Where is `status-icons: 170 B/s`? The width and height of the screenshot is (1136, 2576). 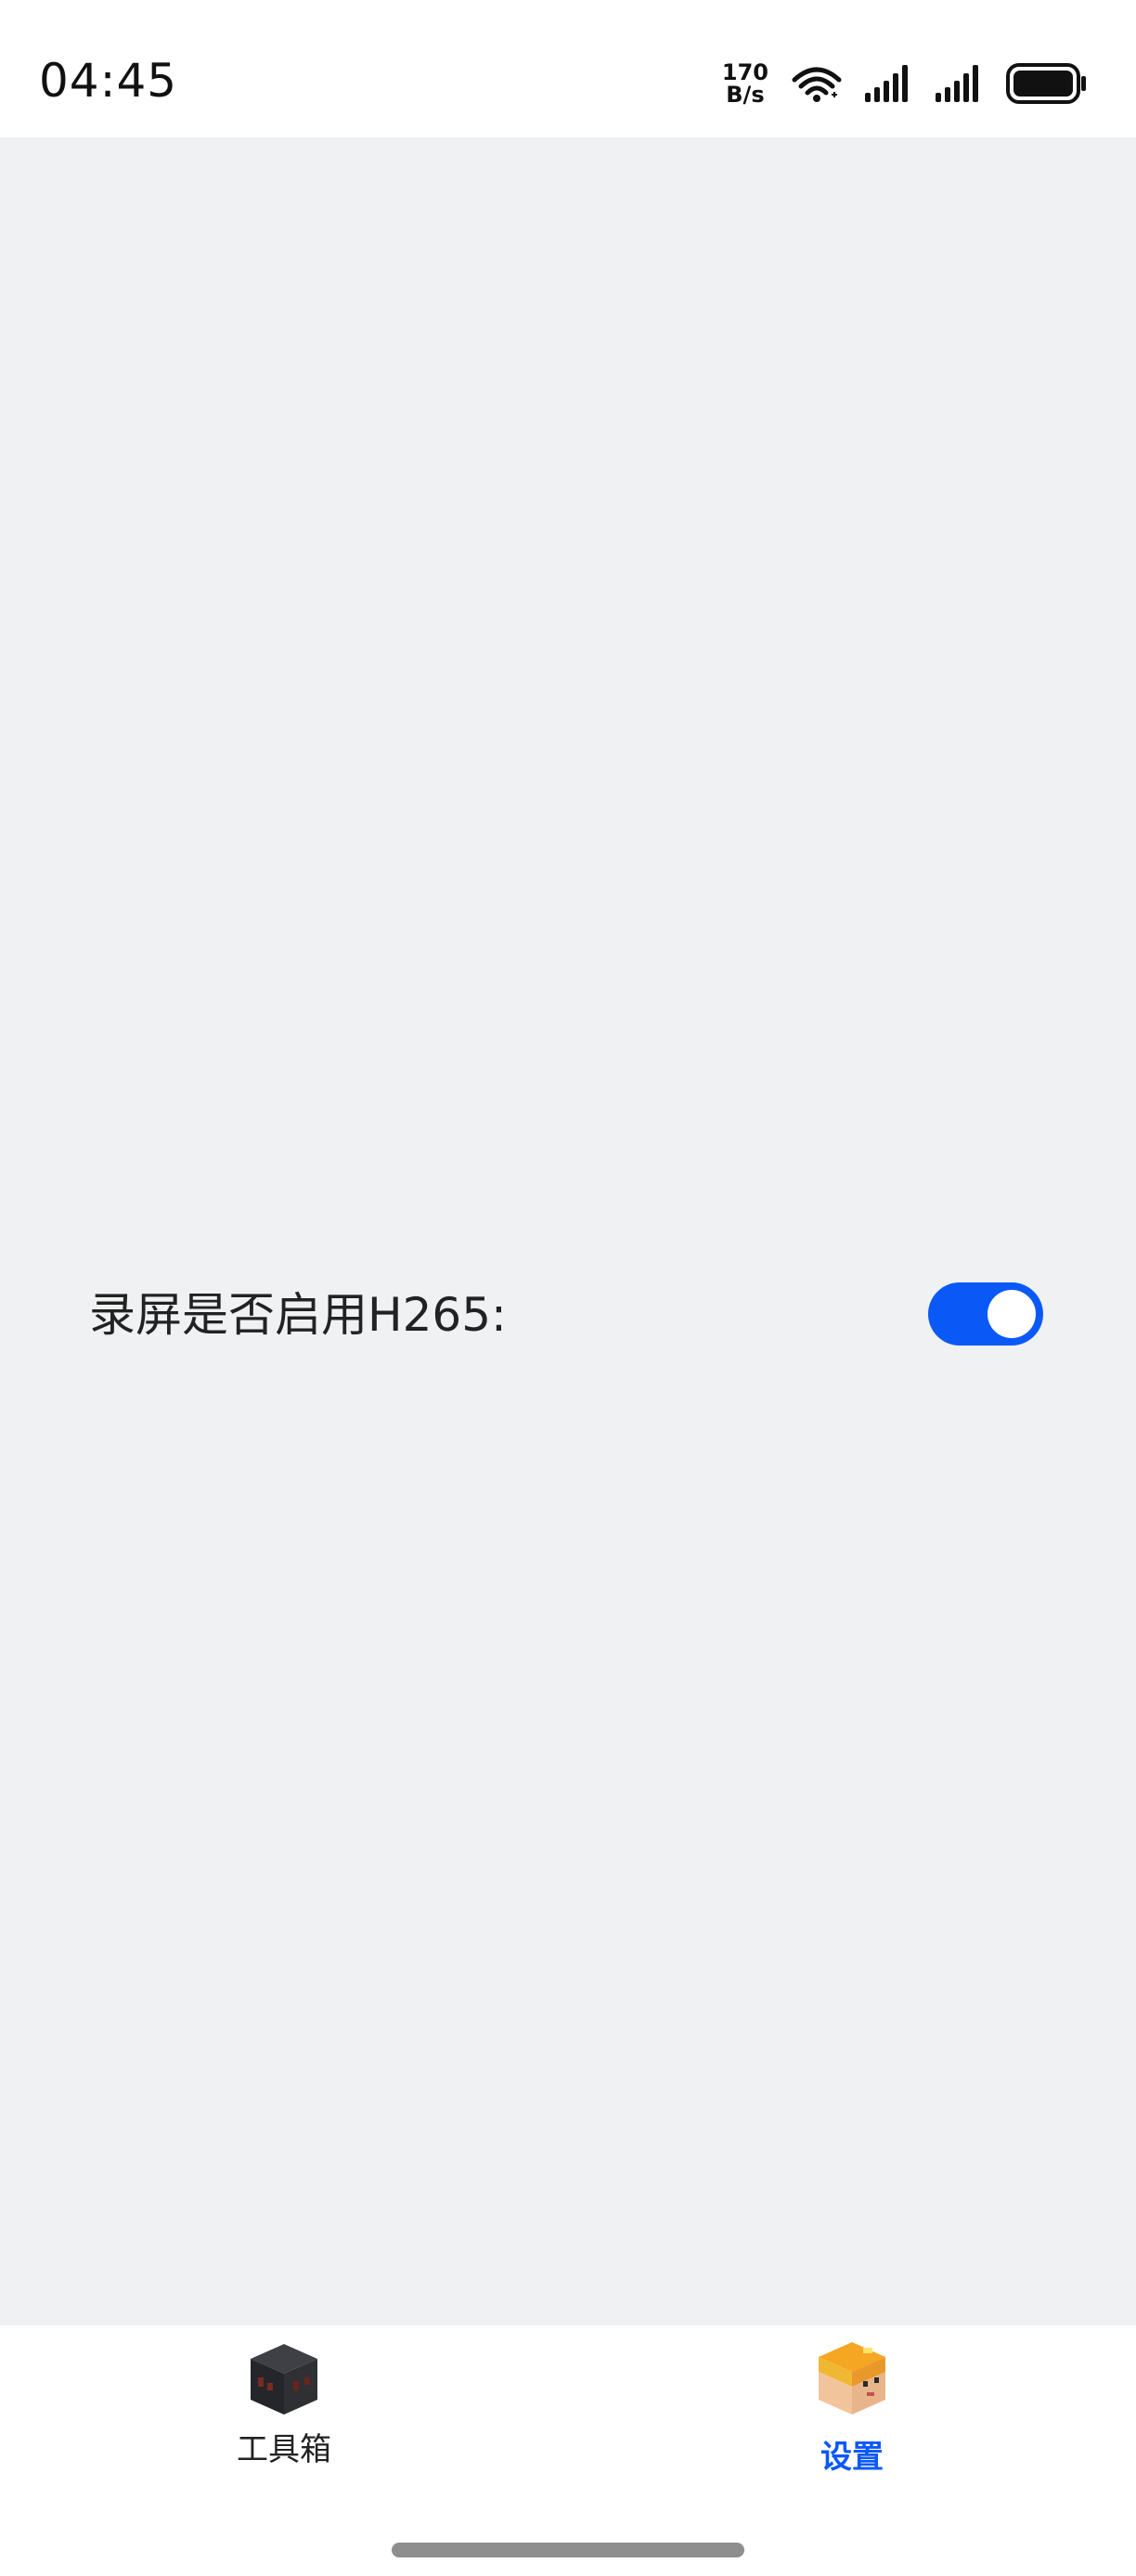 status-icons: 170 B/s is located at coordinates (905, 84).